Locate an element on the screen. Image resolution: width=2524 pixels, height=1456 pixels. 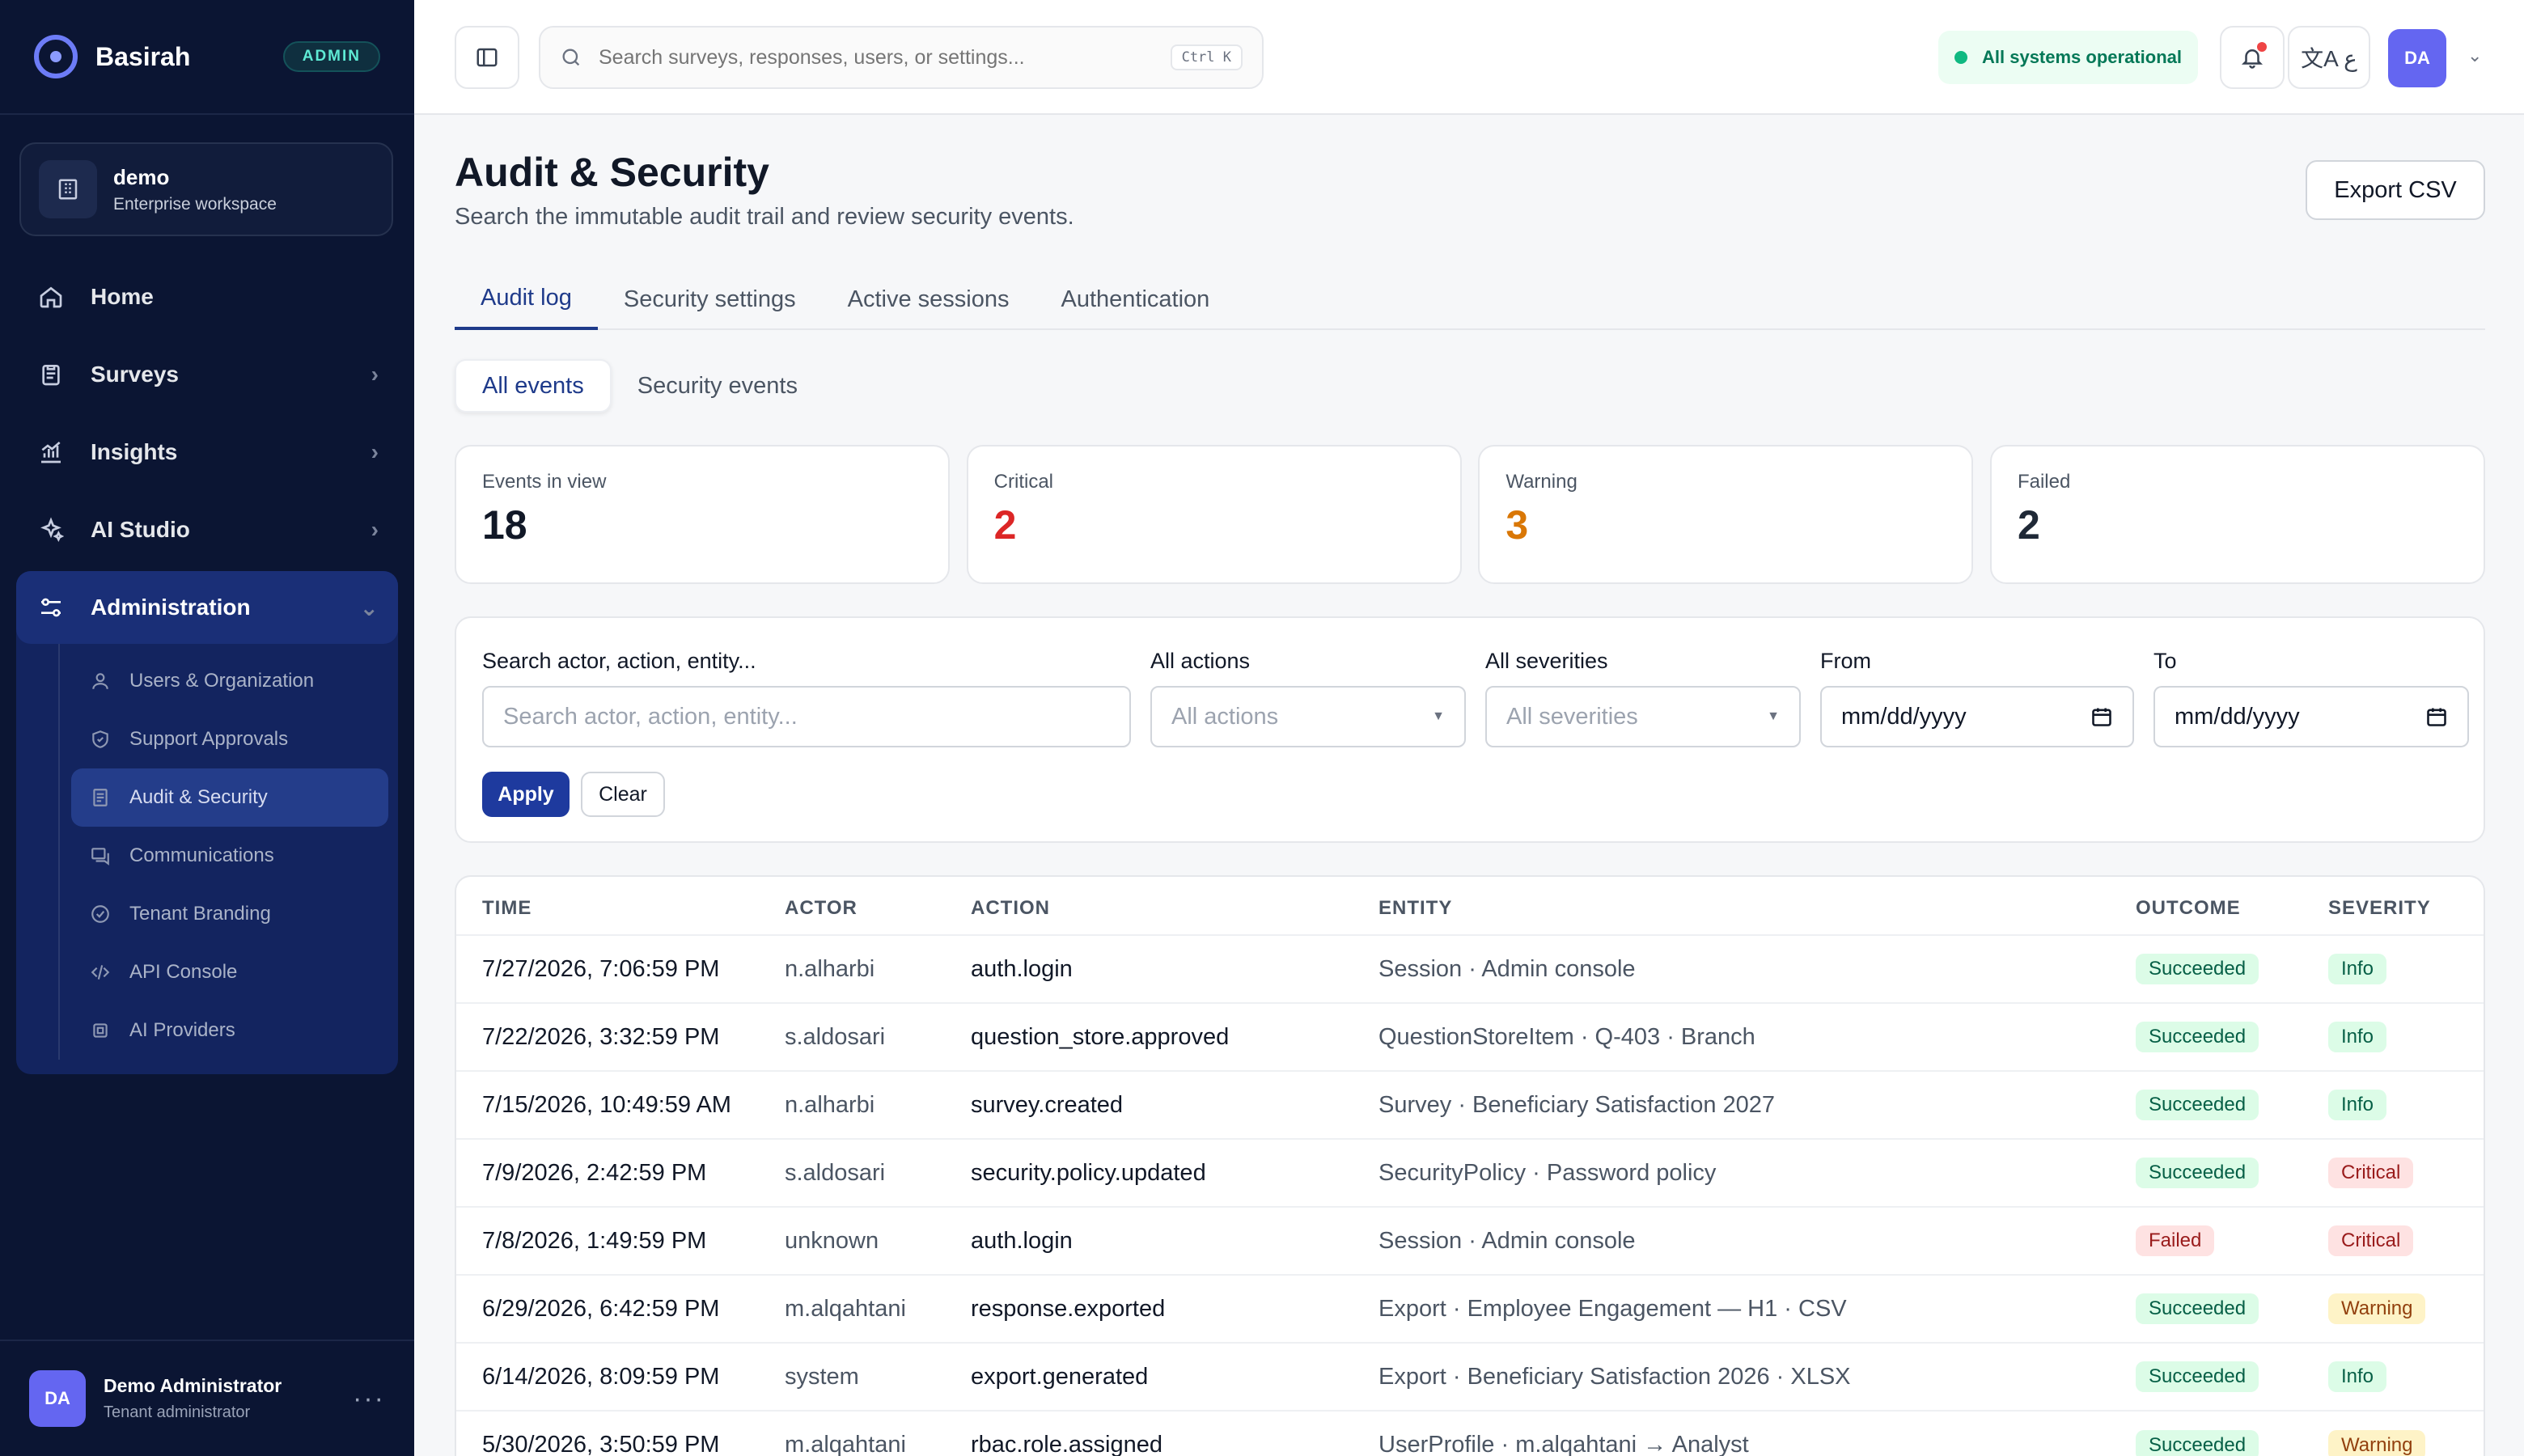
sidebar-item-home: Home is located at coordinates (207, 296).